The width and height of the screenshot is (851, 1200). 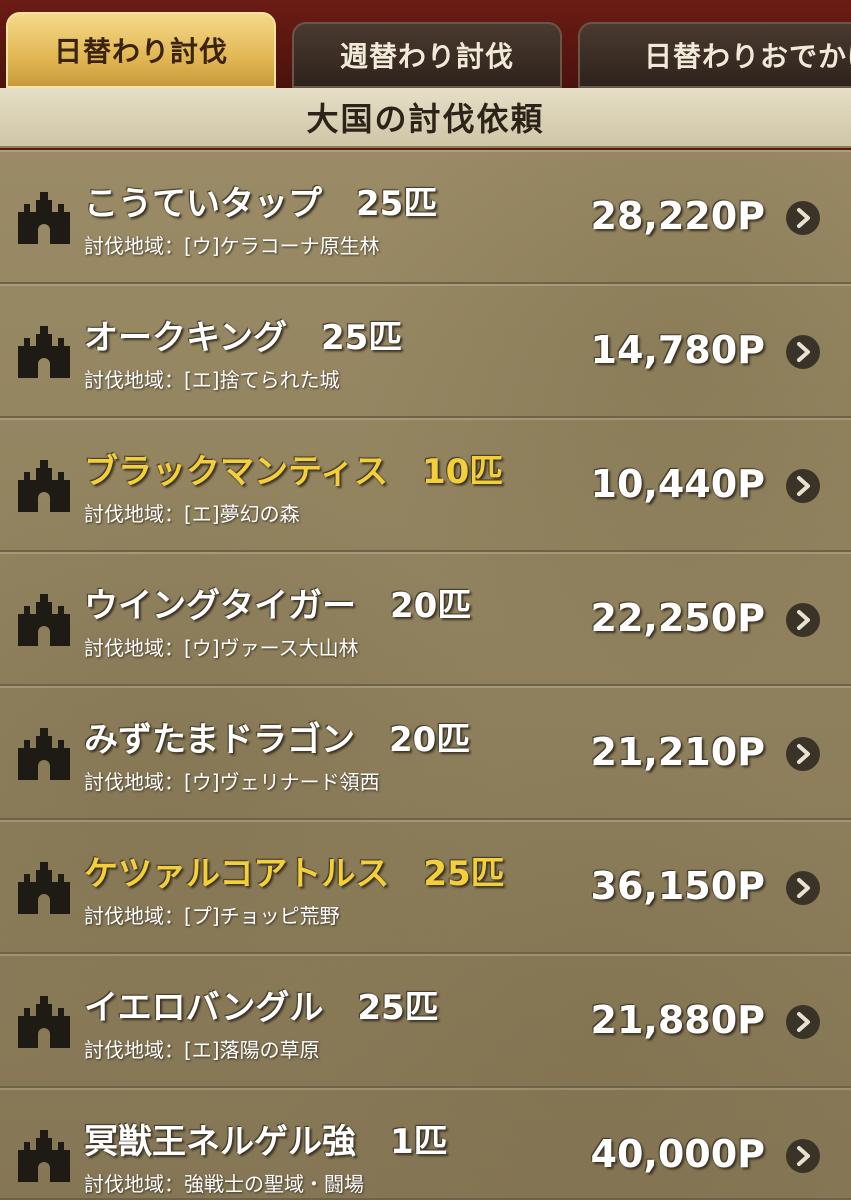 I want to click on list-item: ブラックマンティス 10匹 討伐地域：[エ]夢幻の森 10,440P, so click(x=425, y=485).